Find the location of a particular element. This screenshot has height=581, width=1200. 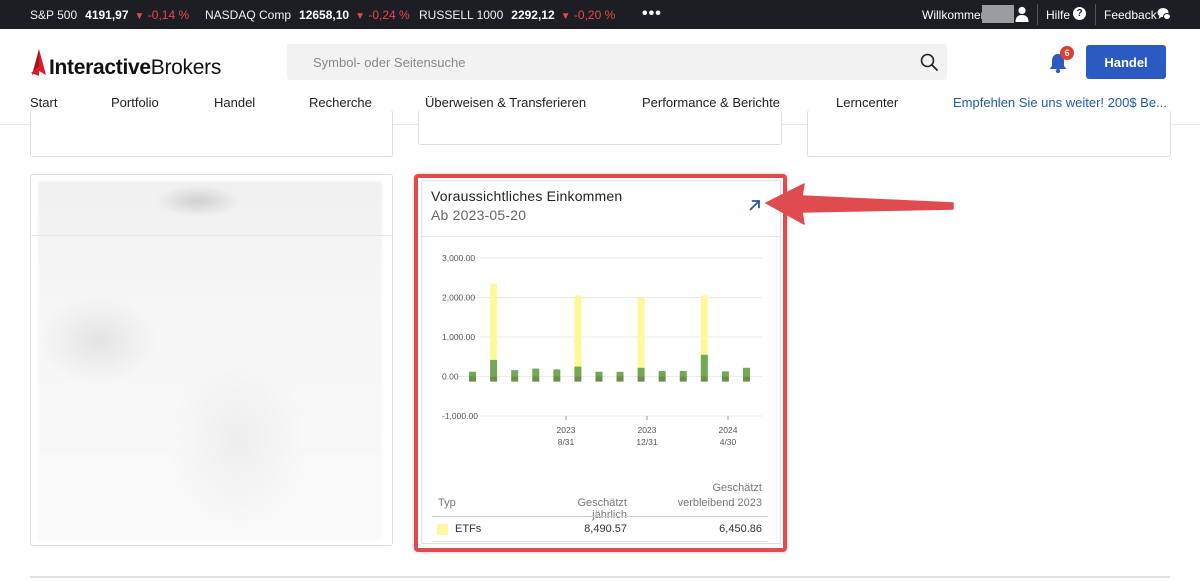

x-tick-date: 12/31 is located at coordinates (647, 442).